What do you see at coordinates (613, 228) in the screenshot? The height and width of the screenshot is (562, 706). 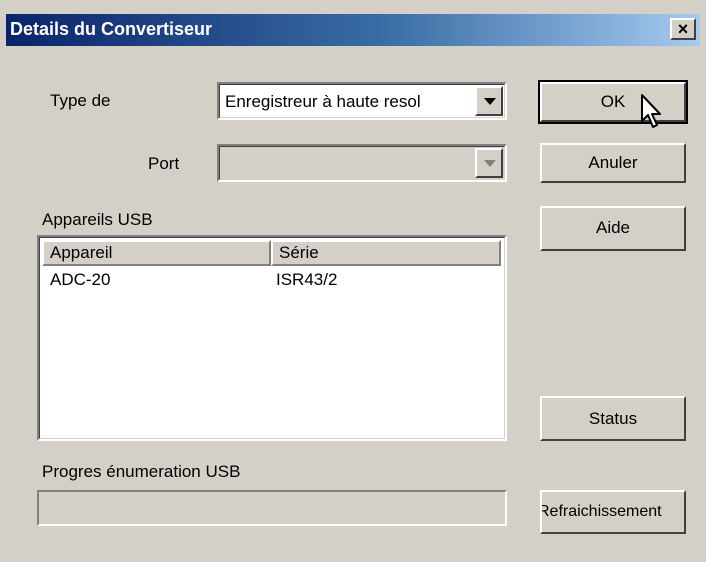 I see `help-button: Aide` at bounding box center [613, 228].